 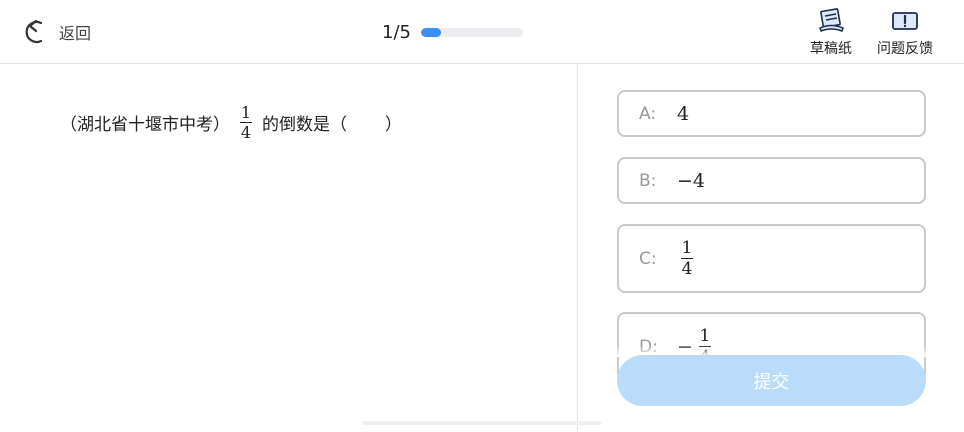 I want to click on option-c: C: 1 4, so click(x=771, y=258).